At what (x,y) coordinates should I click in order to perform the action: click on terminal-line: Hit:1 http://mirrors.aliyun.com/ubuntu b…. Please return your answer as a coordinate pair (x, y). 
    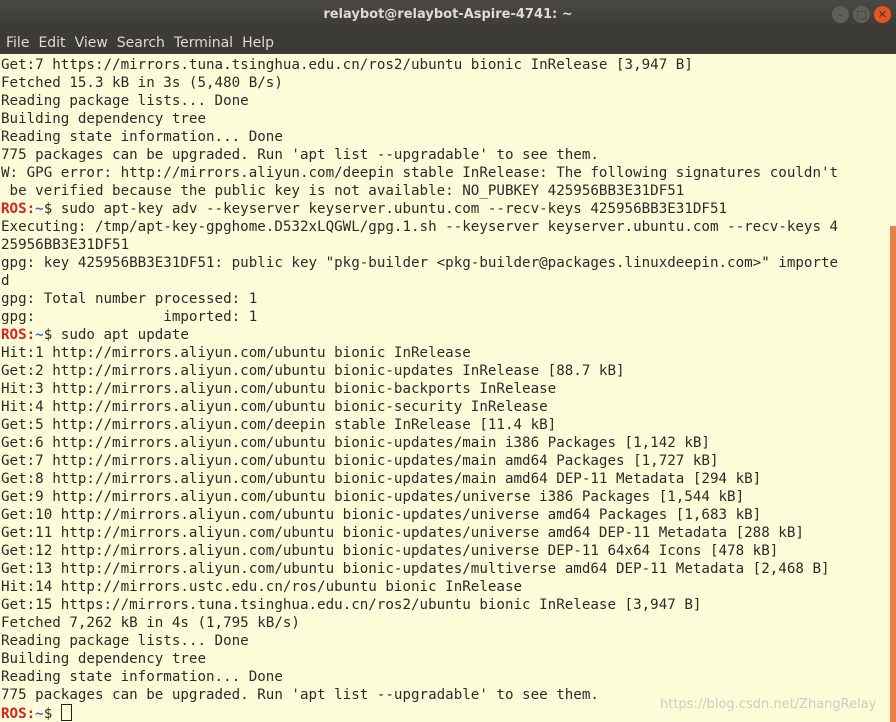
    Looking at the image, I should click on (236, 353).